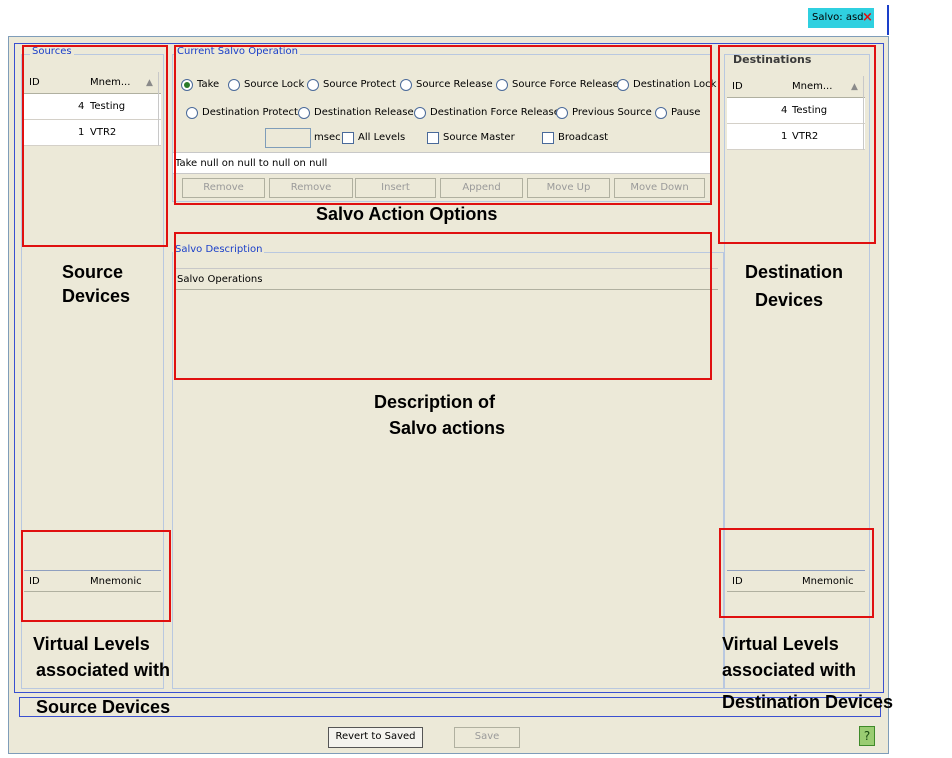 The width and height of the screenshot is (952, 758). I want to click on operation-highlight, so click(443, 125).